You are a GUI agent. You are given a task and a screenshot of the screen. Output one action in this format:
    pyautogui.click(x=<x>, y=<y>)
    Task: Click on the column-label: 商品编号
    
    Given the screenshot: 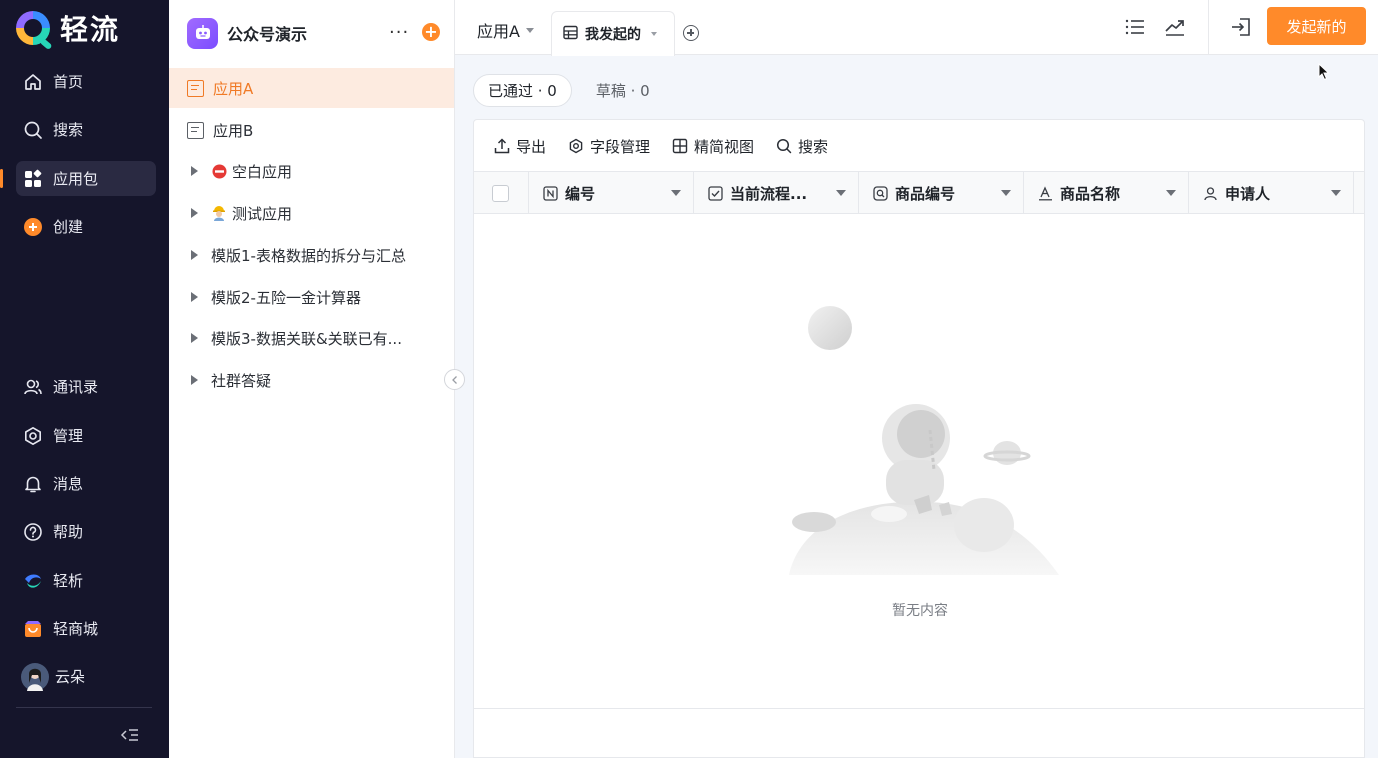 What is the action you would take?
    pyautogui.click(x=925, y=193)
    